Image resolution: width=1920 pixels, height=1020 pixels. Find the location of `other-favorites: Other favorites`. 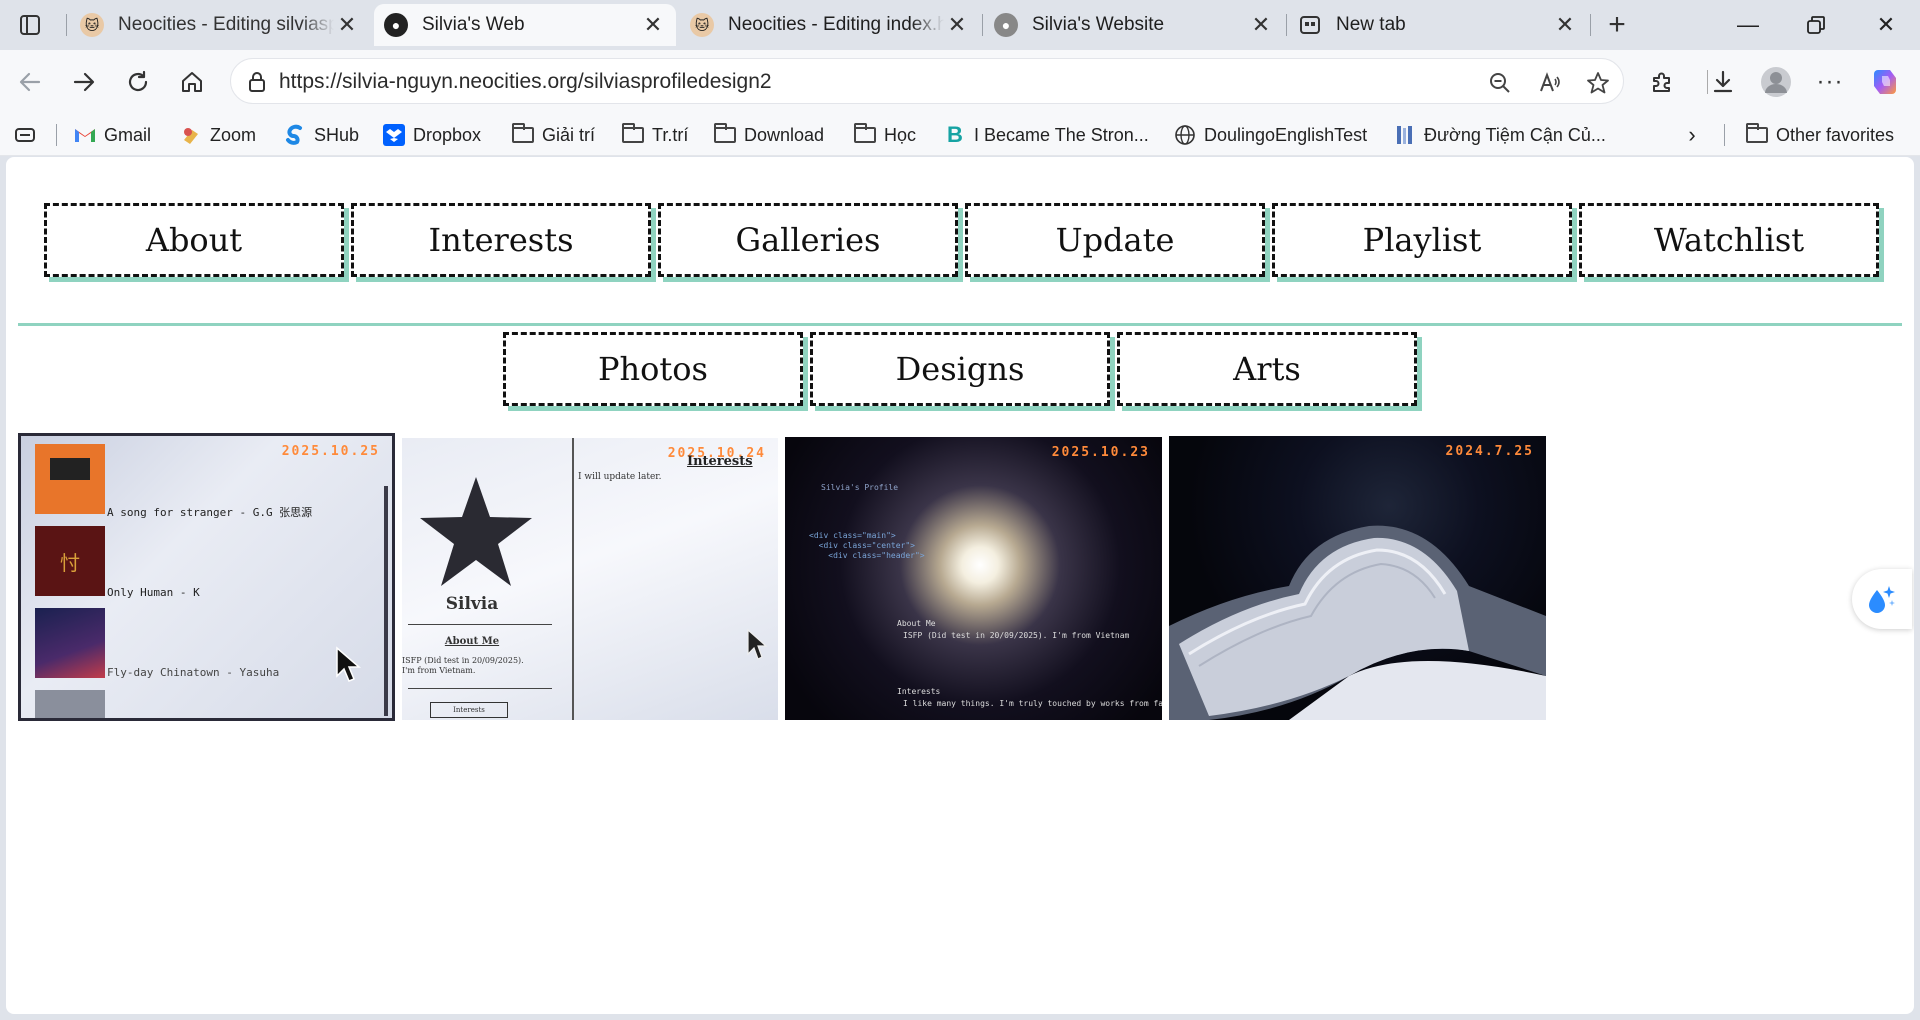

other-favorites: Other favorites is located at coordinates (1820, 135).